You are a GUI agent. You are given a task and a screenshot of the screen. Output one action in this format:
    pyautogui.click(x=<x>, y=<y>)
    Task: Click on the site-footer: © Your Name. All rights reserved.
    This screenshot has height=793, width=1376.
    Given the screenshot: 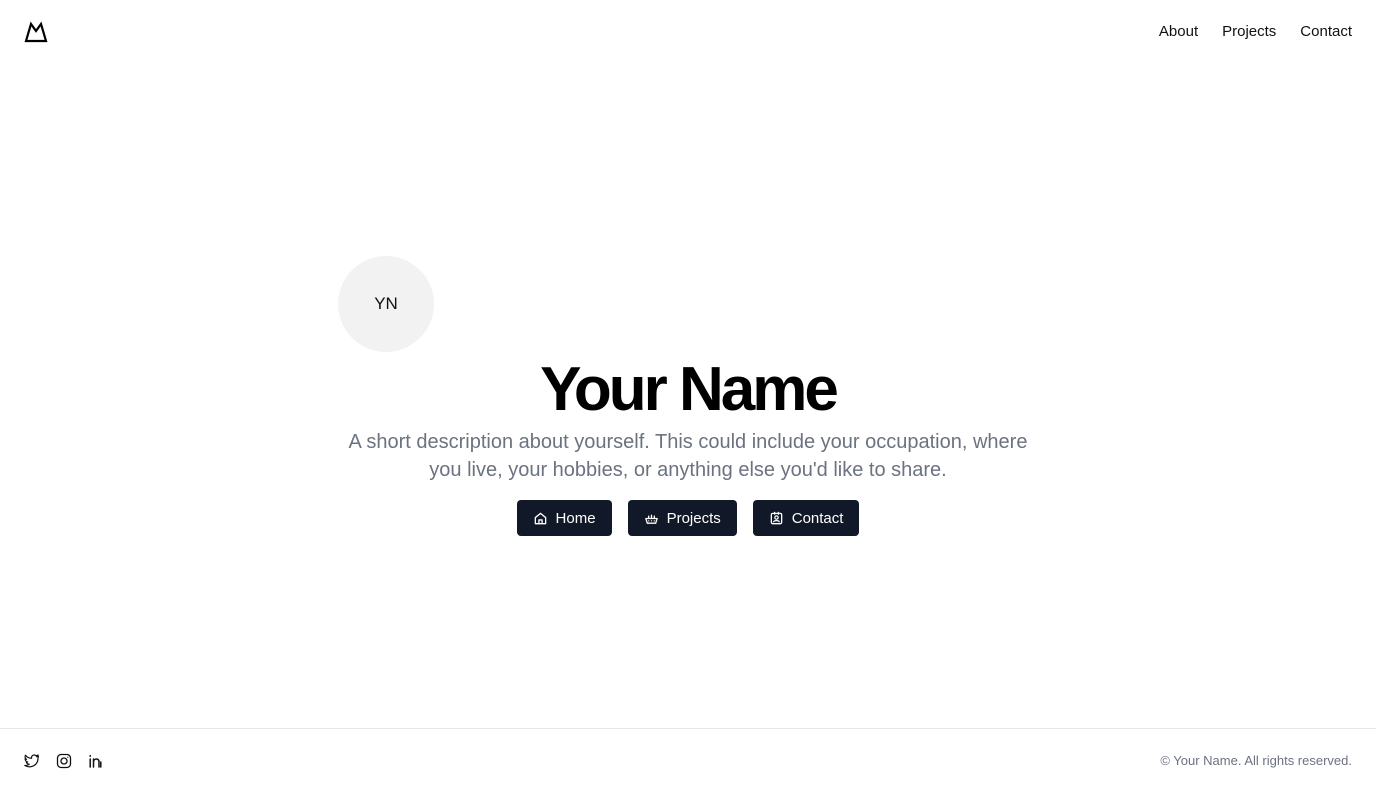 What is the action you would take?
    pyautogui.click(x=688, y=760)
    